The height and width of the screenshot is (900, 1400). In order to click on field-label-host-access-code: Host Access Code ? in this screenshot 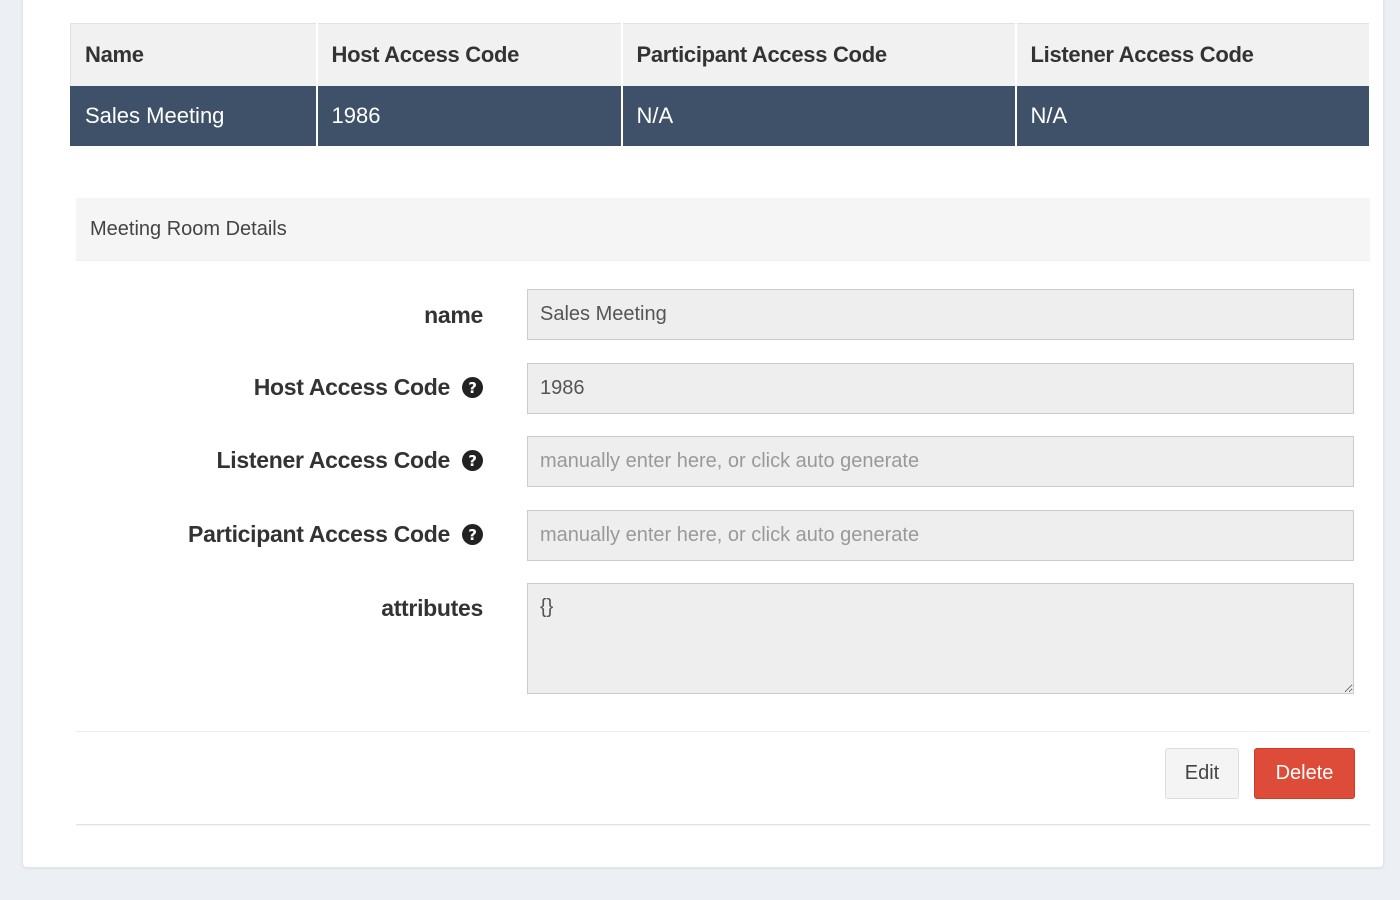, I will do `click(368, 387)`.